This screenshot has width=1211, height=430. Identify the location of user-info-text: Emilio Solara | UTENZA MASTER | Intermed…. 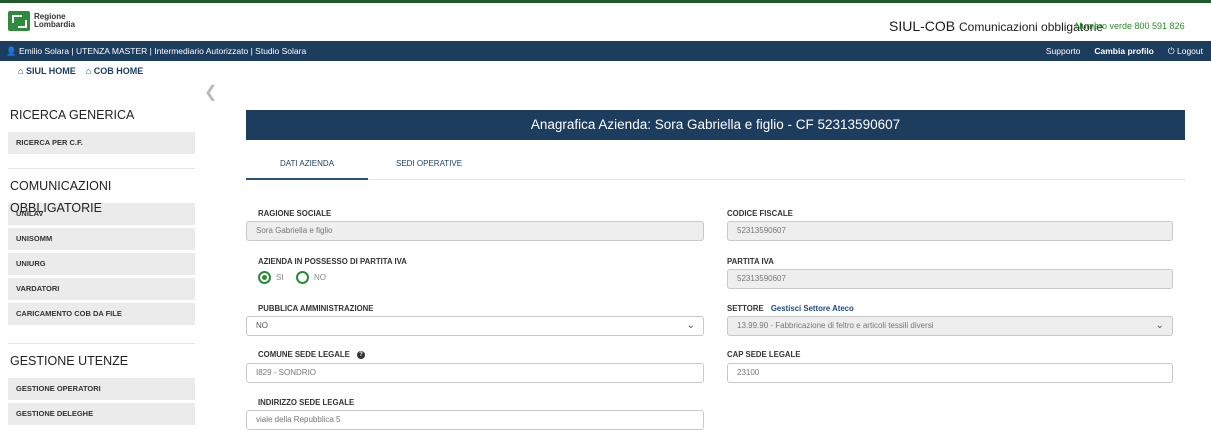
(162, 51).